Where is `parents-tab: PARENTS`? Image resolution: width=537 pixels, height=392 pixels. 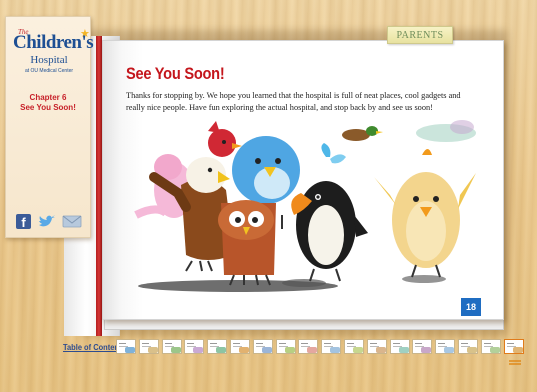 parents-tab: PARENTS is located at coordinates (420, 35).